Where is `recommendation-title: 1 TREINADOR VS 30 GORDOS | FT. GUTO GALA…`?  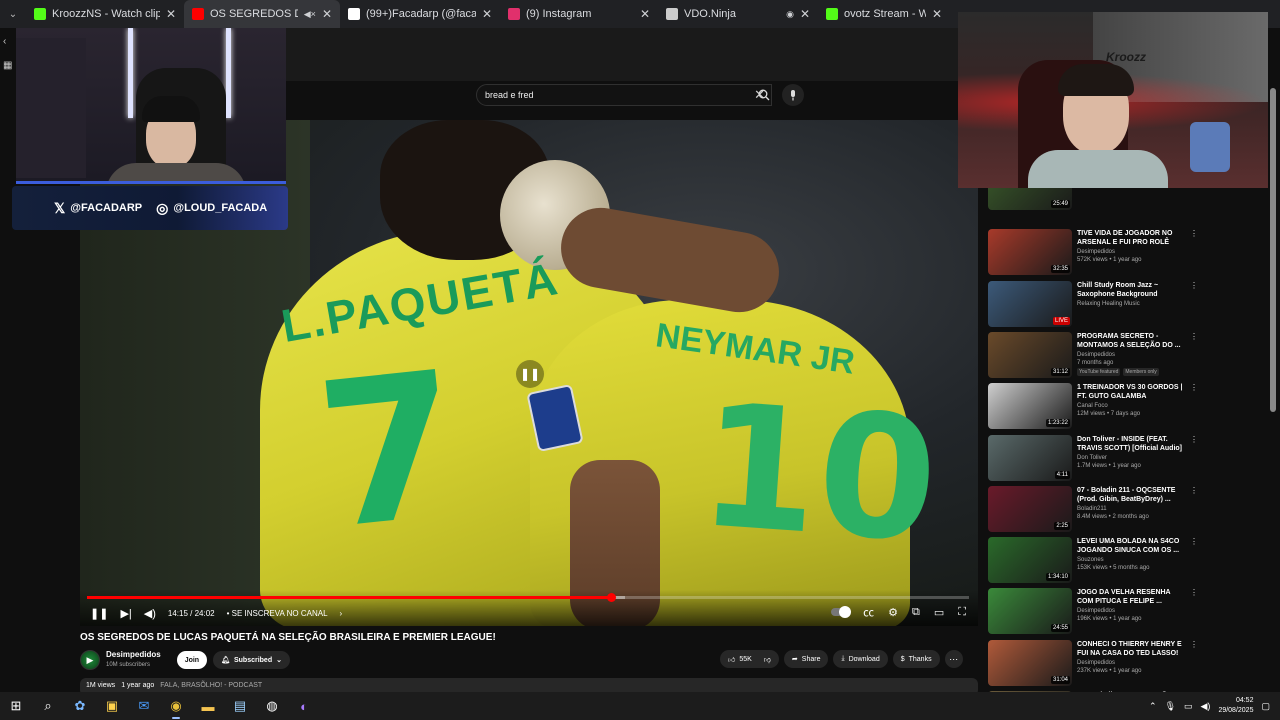
recommendation-title: 1 TREINADOR VS 30 GORDOS | FT. GUTO GALA… is located at coordinates (1130, 392).